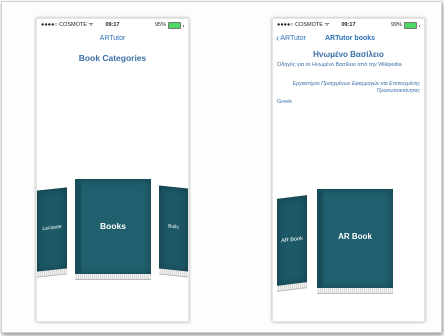 Image resolution: width=444 pixels, height=336 pixels. I want to click on back-label: ARTutor, so click(293, 38).